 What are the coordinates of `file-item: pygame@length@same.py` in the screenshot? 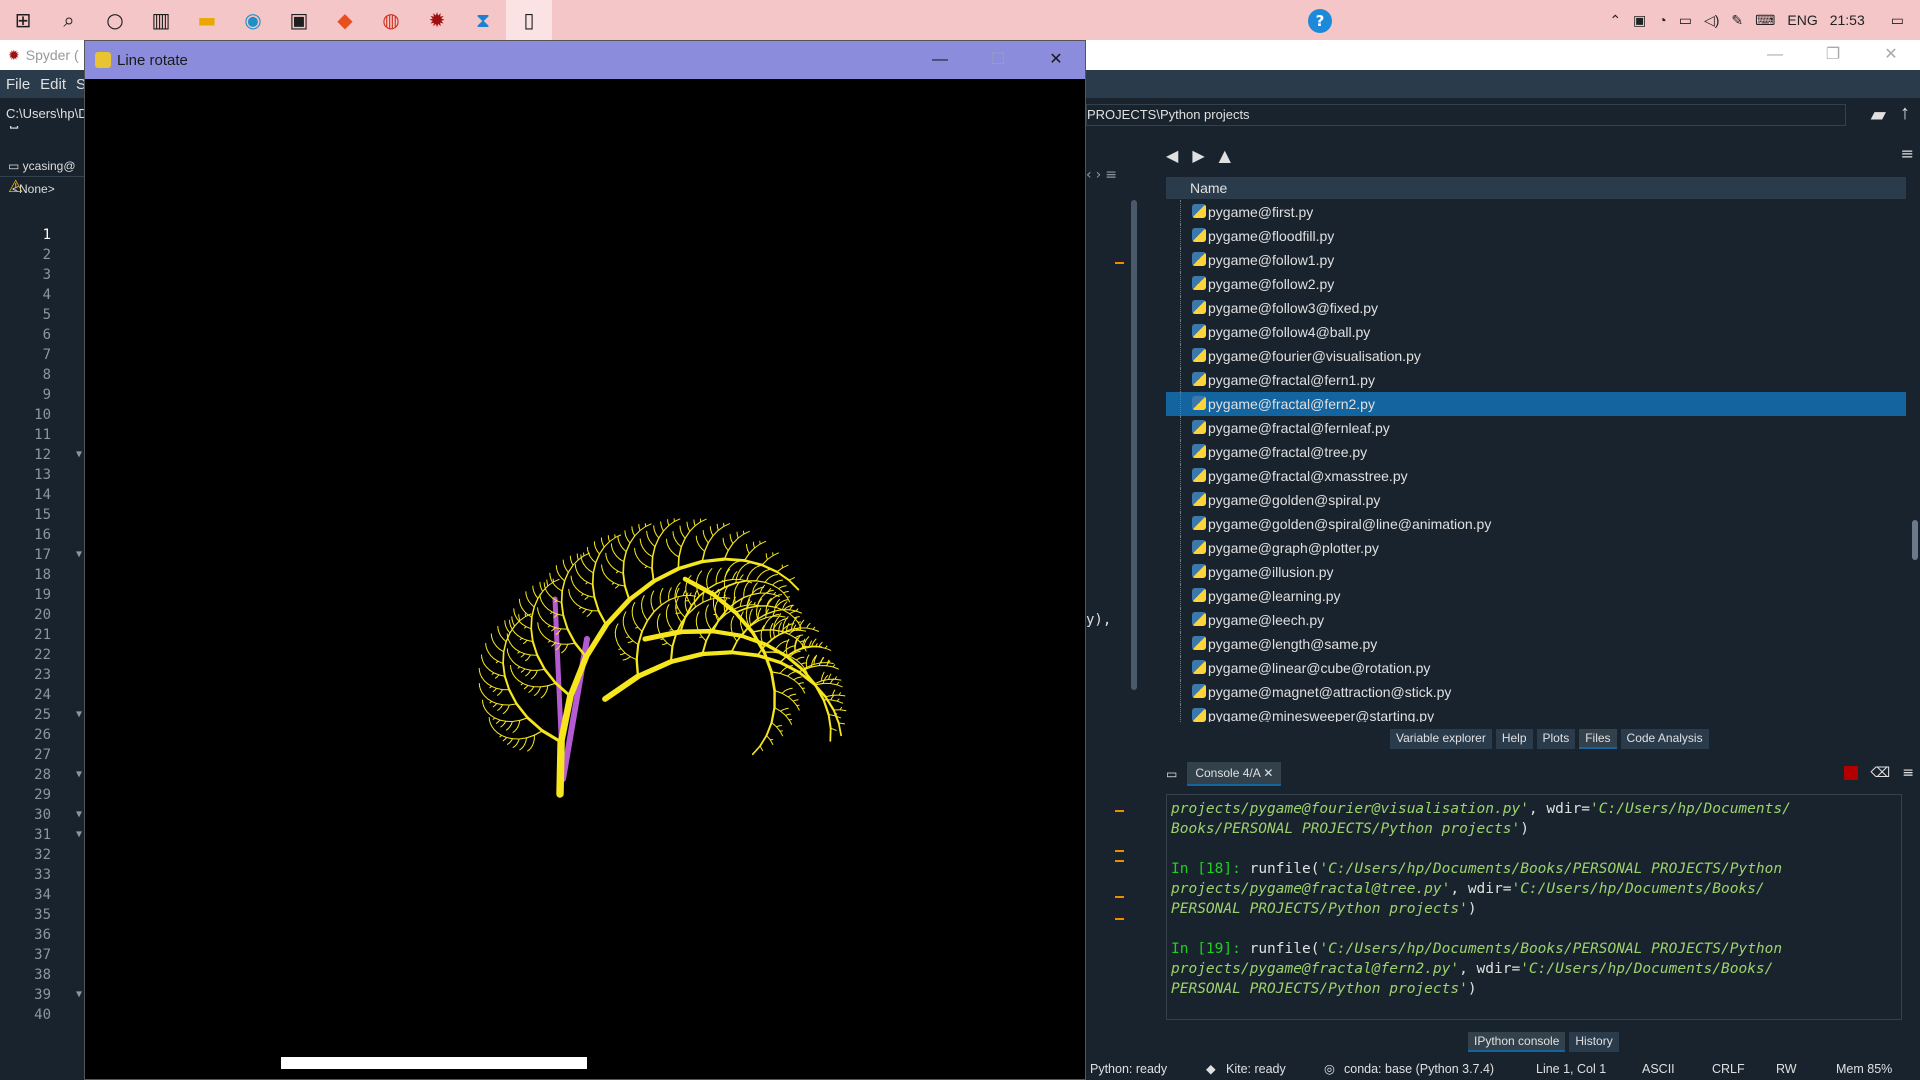 It's located at (1536, 644).